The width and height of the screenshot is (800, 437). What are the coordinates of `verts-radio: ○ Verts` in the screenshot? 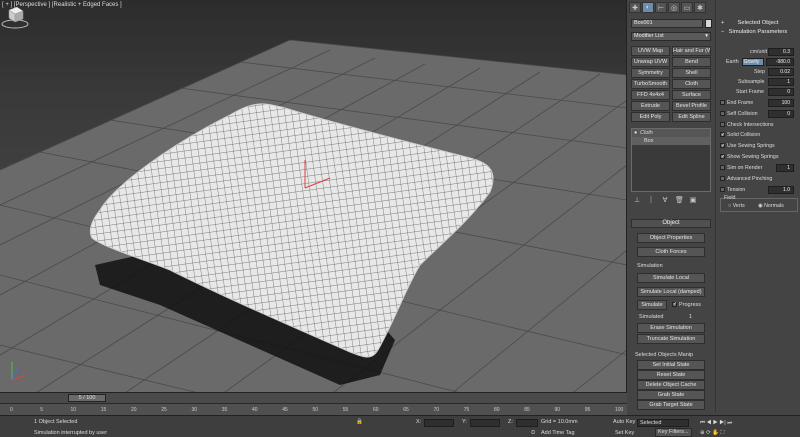 It's located at (743, 206).